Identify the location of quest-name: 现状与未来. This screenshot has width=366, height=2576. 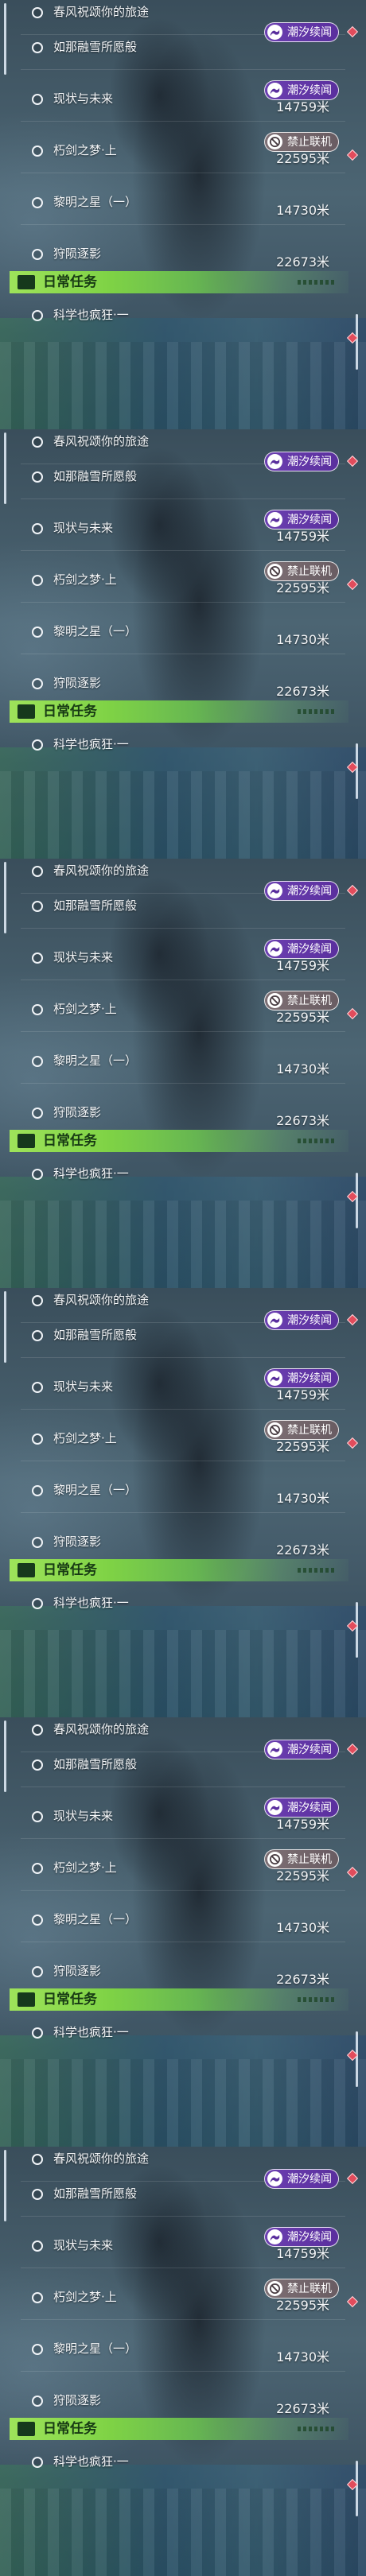
(83, 528).